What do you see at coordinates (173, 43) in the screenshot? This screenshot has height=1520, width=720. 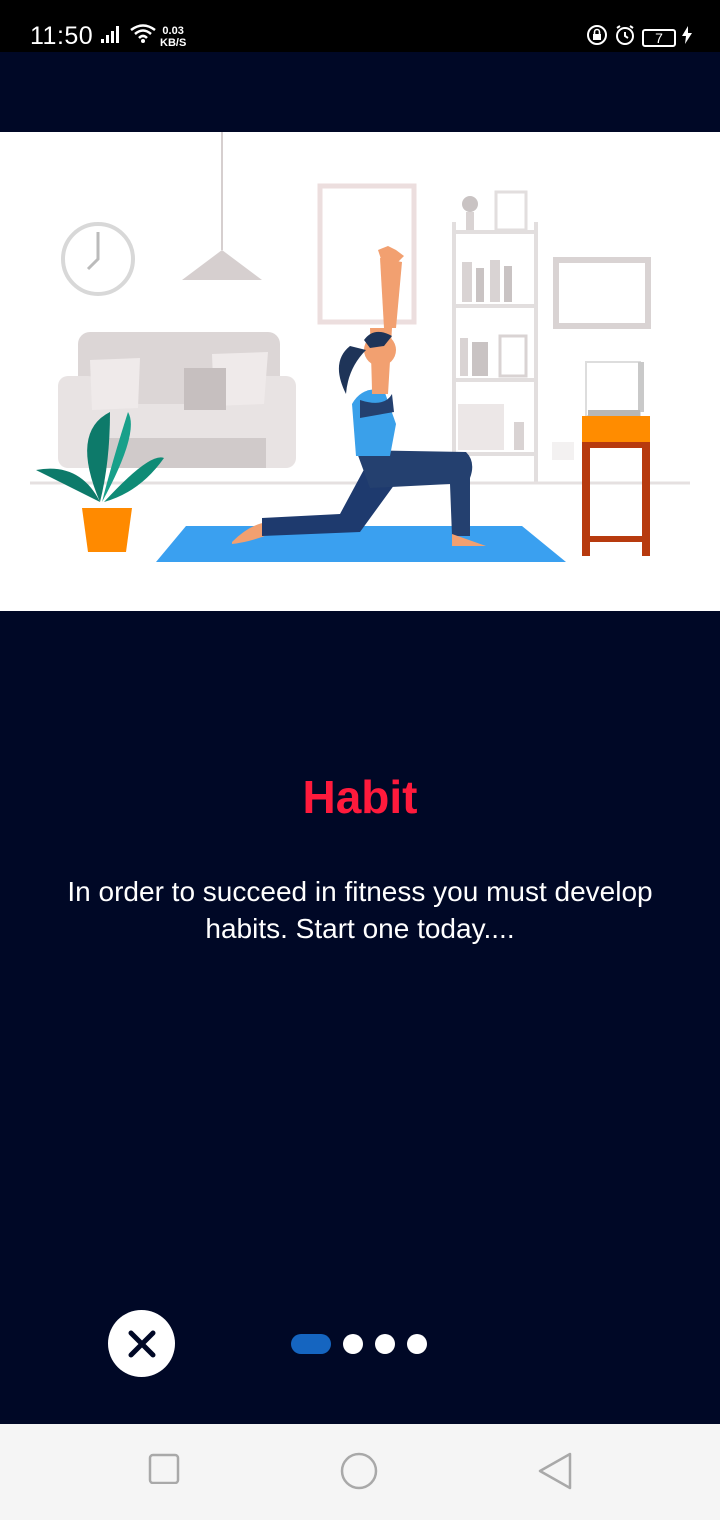 I see `network-speed-unit: KB/S` at bounding box center [173, 43].